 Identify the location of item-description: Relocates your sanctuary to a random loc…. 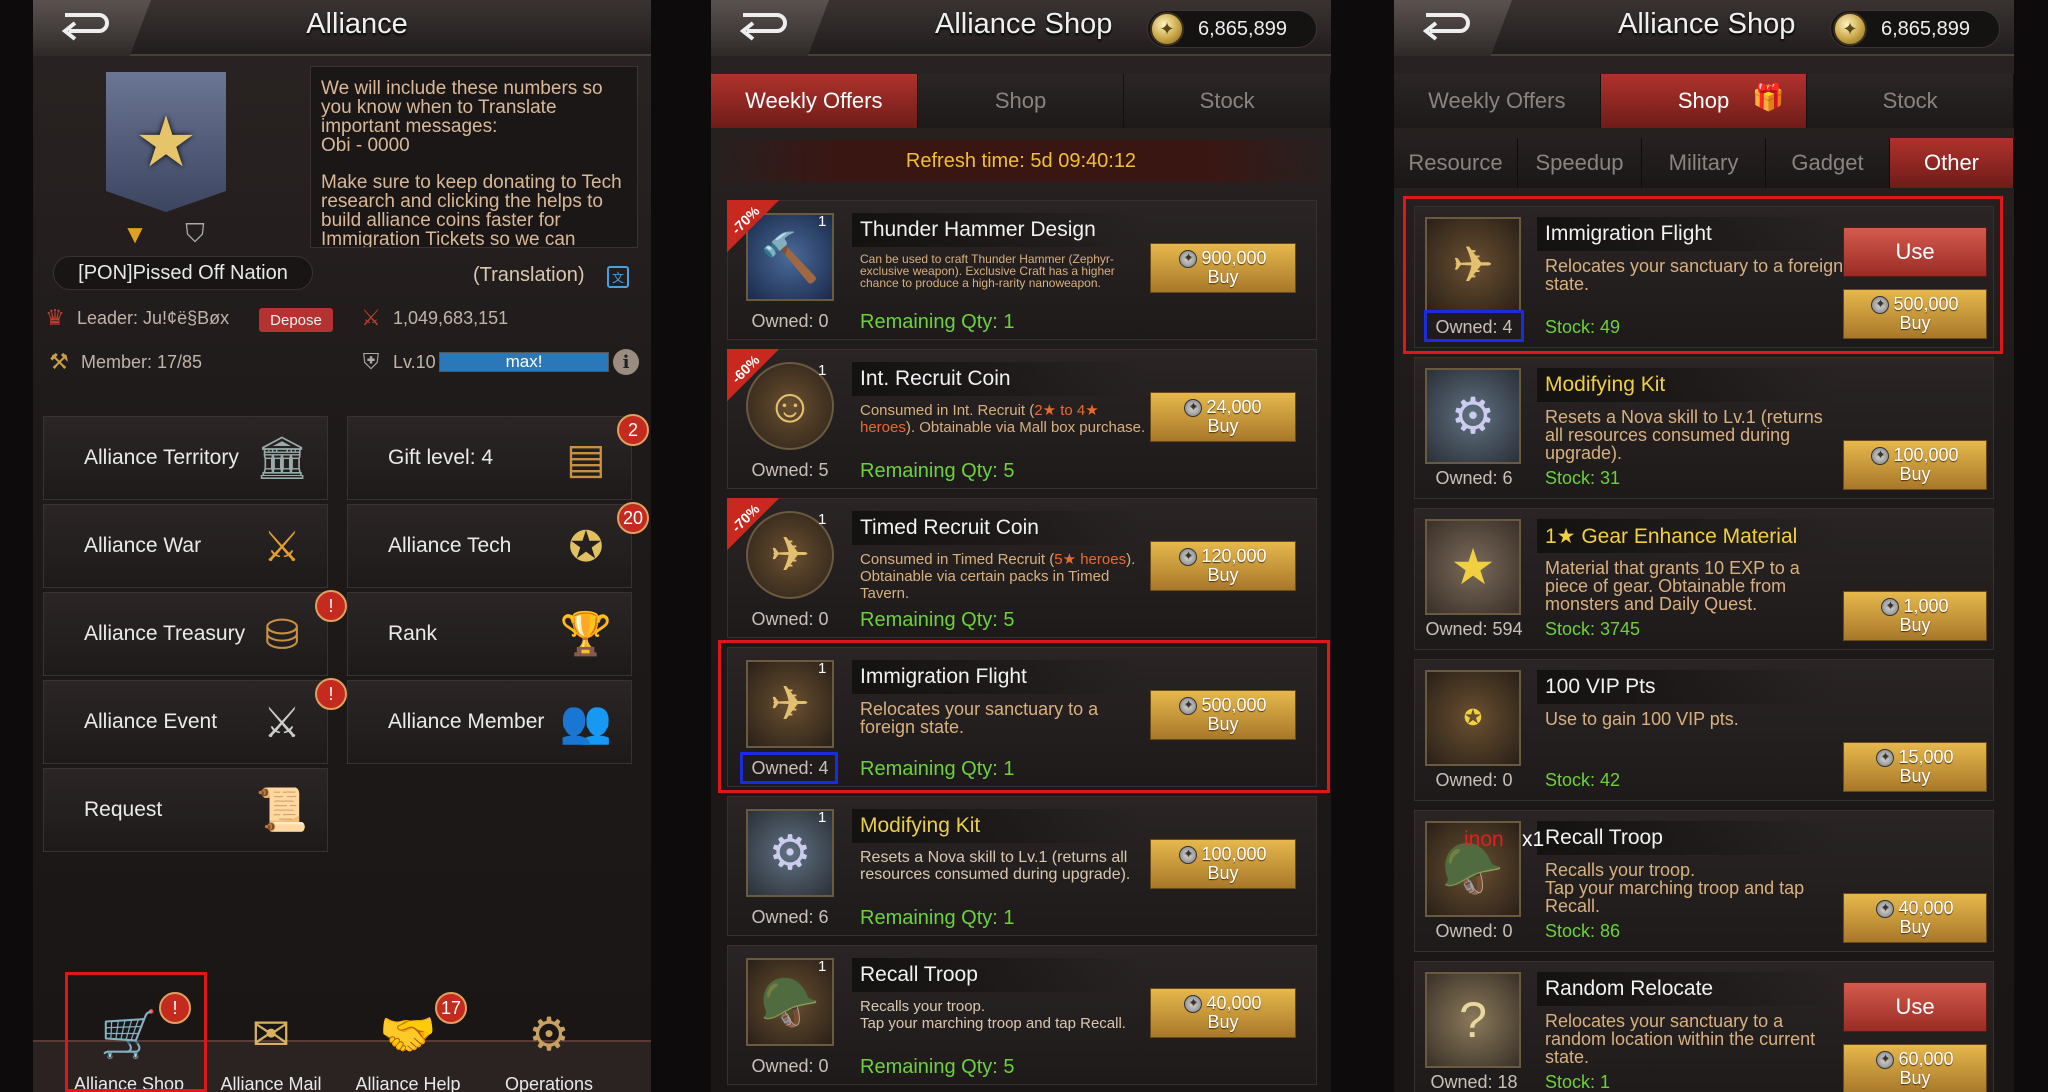
(1680, 1039).